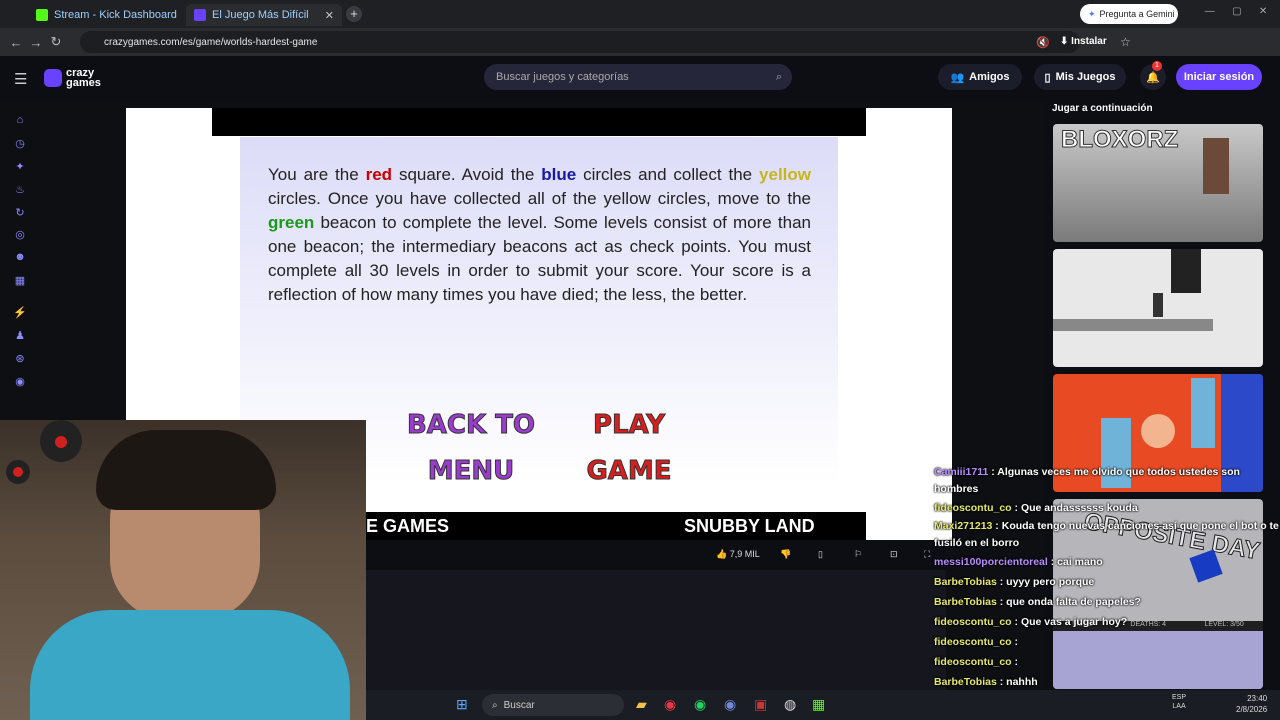 This screenshot has width=1280, height=720. Describe the element at coordinates (1137, 14) in the screenshot. I see `gemini-label: Pregunta a Gemini` at that location.